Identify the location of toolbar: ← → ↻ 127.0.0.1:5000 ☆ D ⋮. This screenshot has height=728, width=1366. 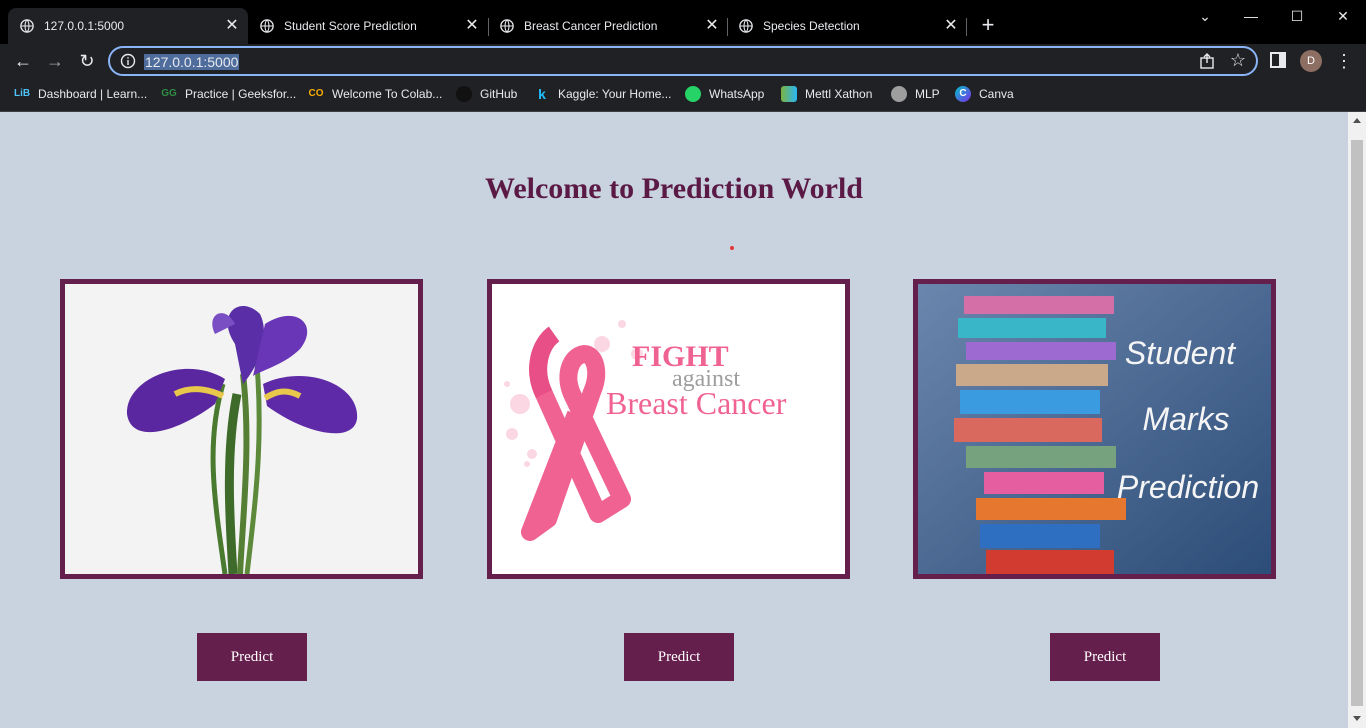
(683, 61).